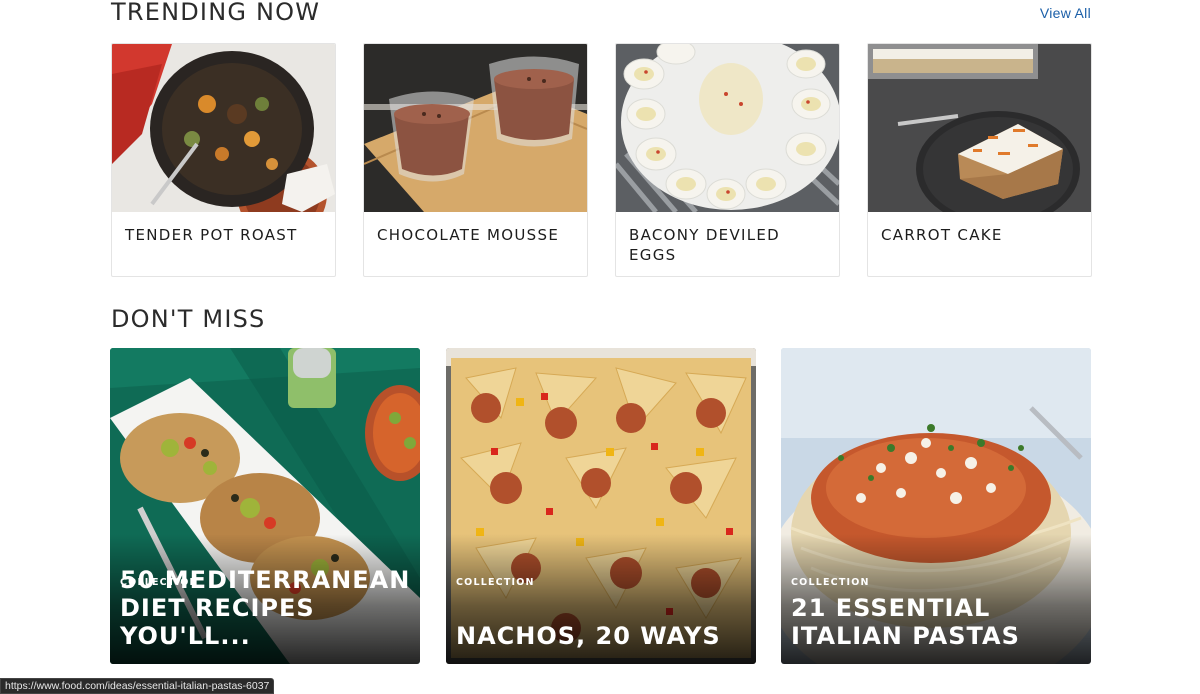 This screenshot has height=694, width=1200. Describe the element at coordinates (188, 319) in the screenshot. I see `dont-miss-section-title: DON'T MISS` at that location.